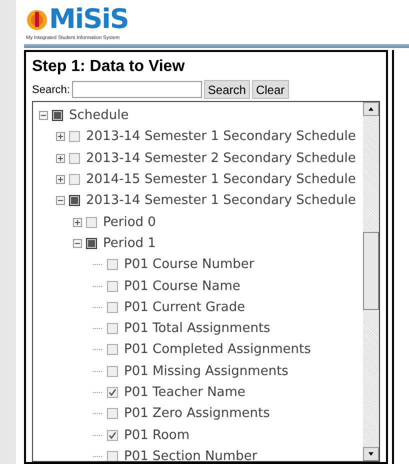 The image size is (409, 464). I want to click on clear-button: Clear, so click(270, 89).